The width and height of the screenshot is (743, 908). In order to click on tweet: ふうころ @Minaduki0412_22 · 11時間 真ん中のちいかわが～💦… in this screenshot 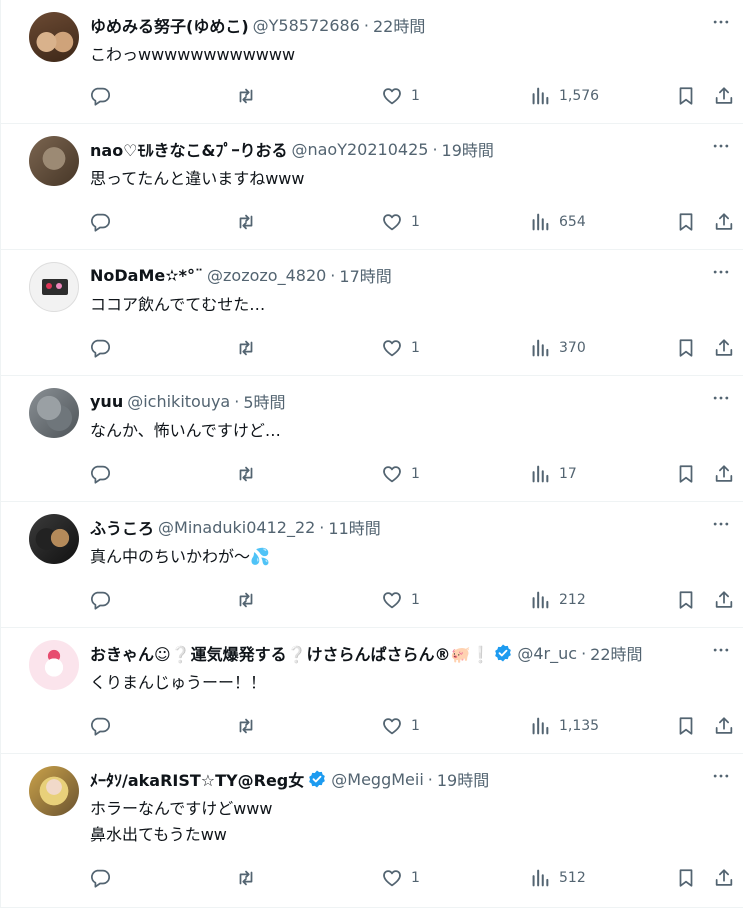, I will do `click(372, 565)`.